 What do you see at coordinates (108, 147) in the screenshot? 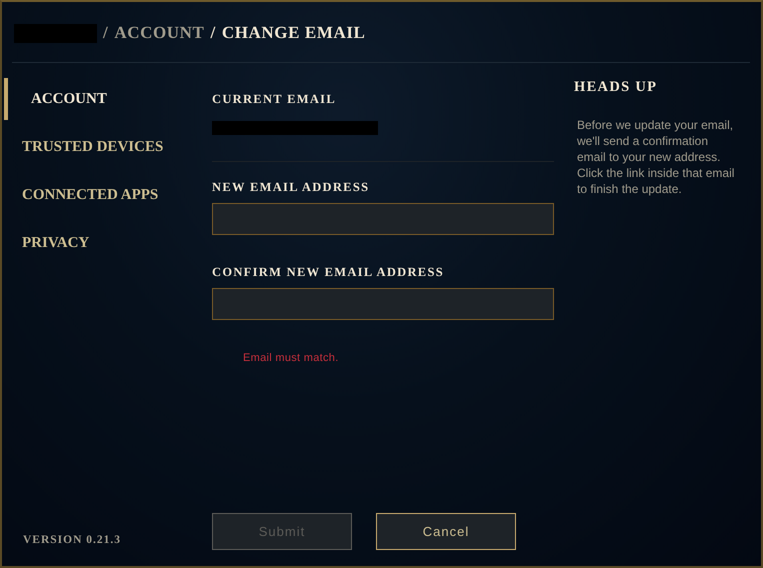
I see `sidebar-item: TRUSTED DEVICES` at bounding box center [108, 147].